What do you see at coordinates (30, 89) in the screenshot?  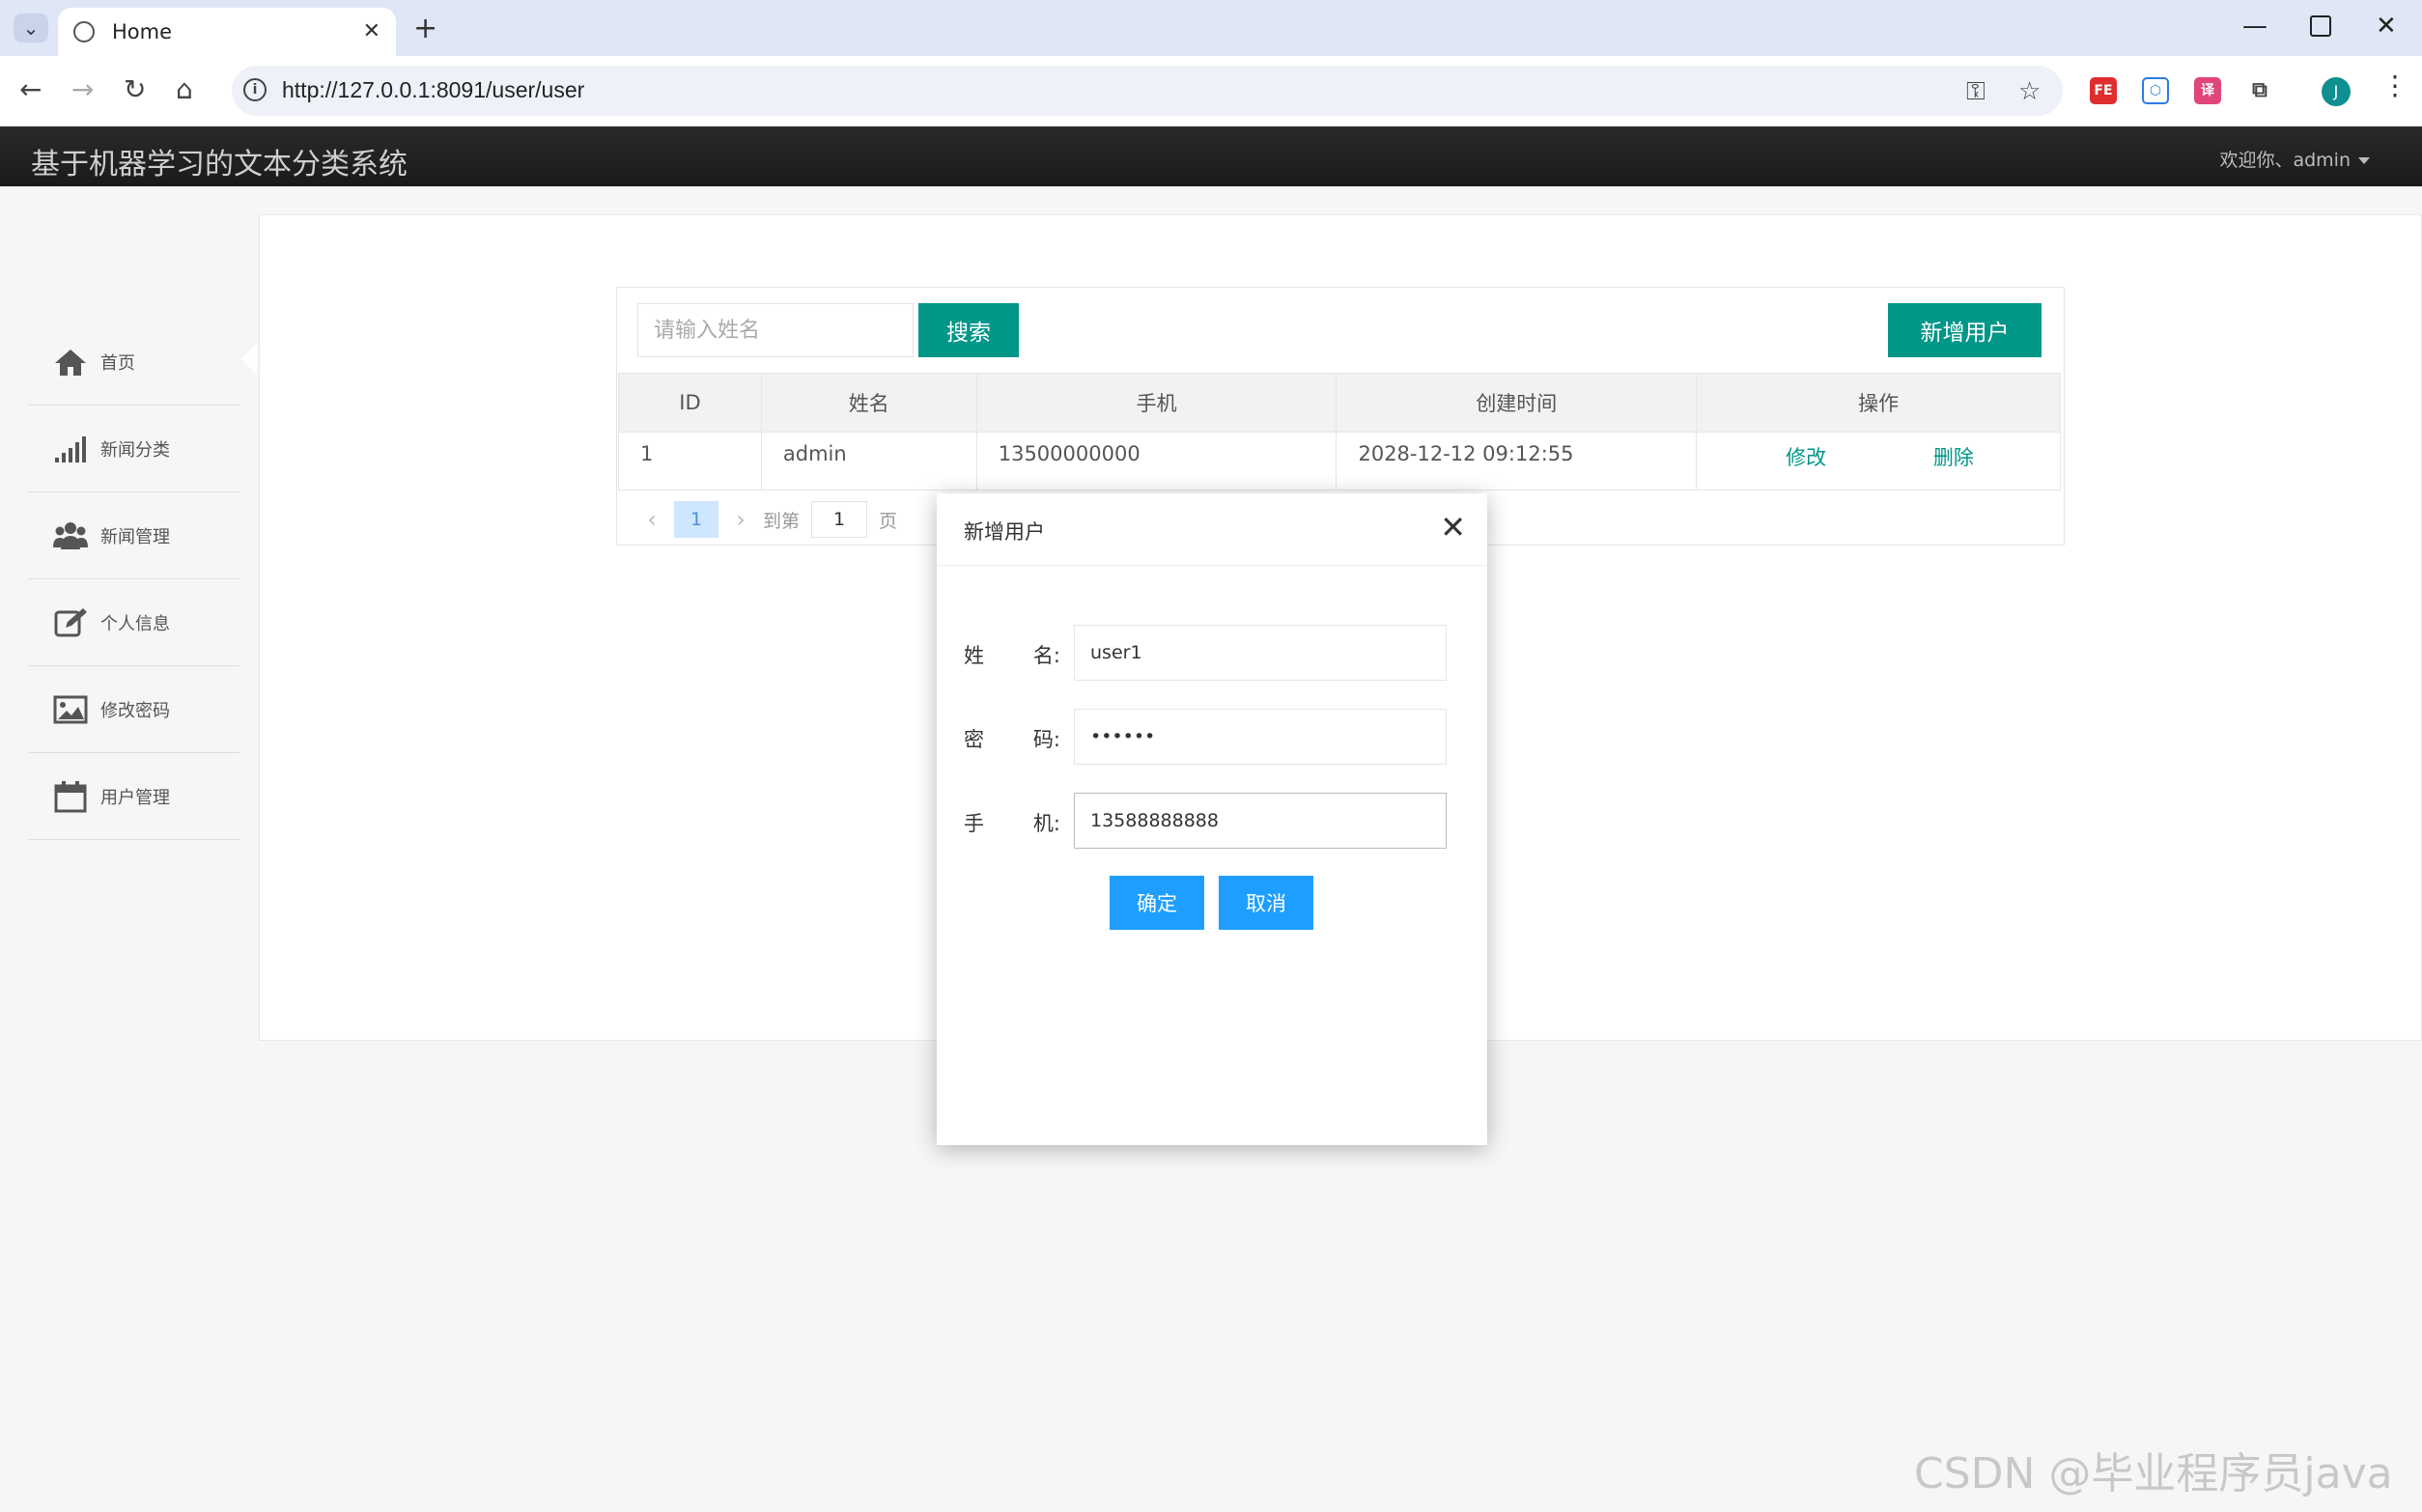 I see `back-arrow-icon: ←` at bounding box center [30, 89].